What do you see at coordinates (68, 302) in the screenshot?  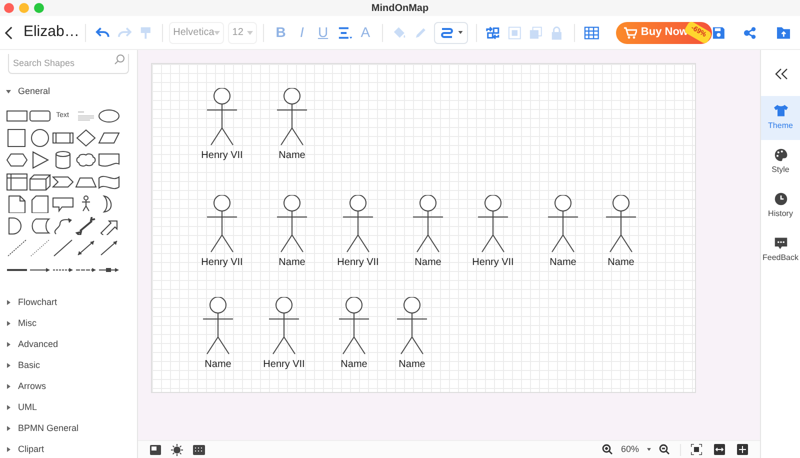 I see `section-header: Flowchart` at bounding box center [68, 302].